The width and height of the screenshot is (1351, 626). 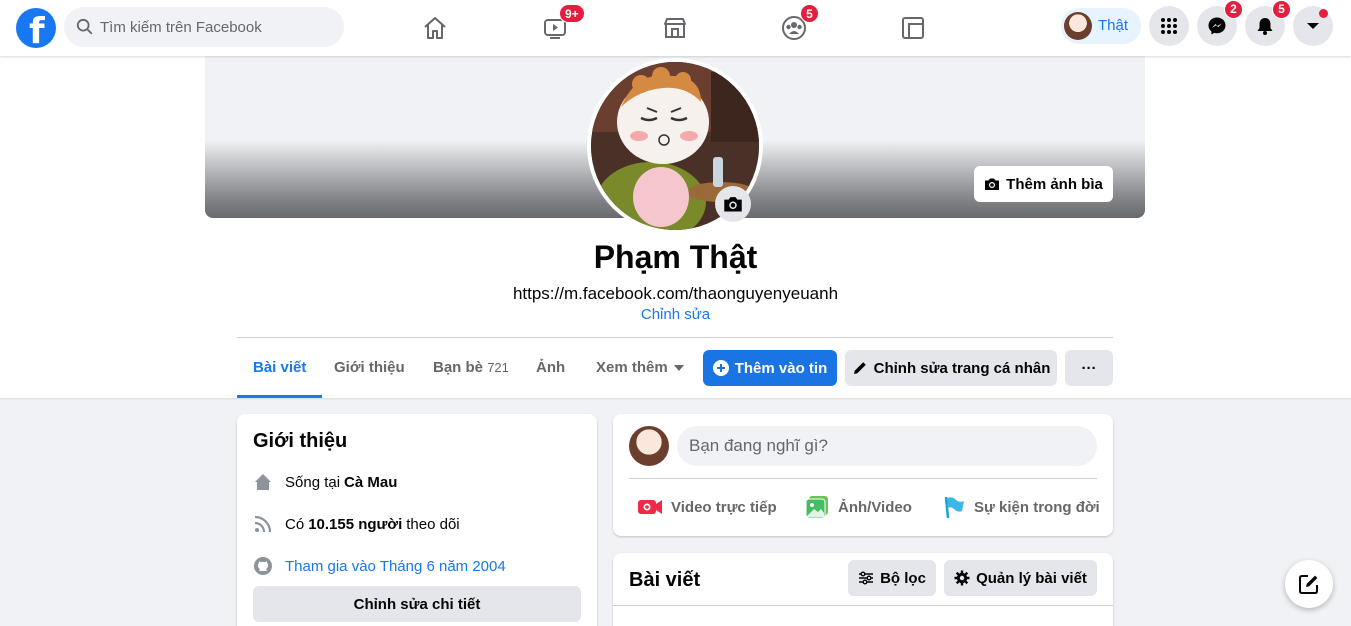 I want to click on nav-home, so click(x=435, y=28).